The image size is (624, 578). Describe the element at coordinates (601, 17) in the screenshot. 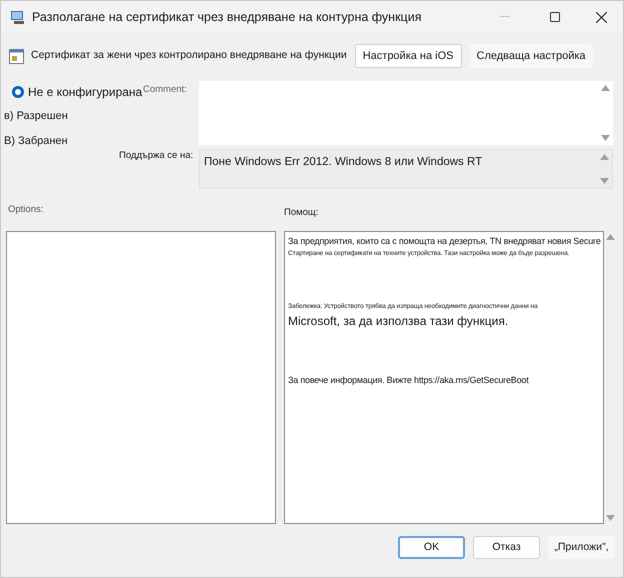

I see `close-icon` at that location.